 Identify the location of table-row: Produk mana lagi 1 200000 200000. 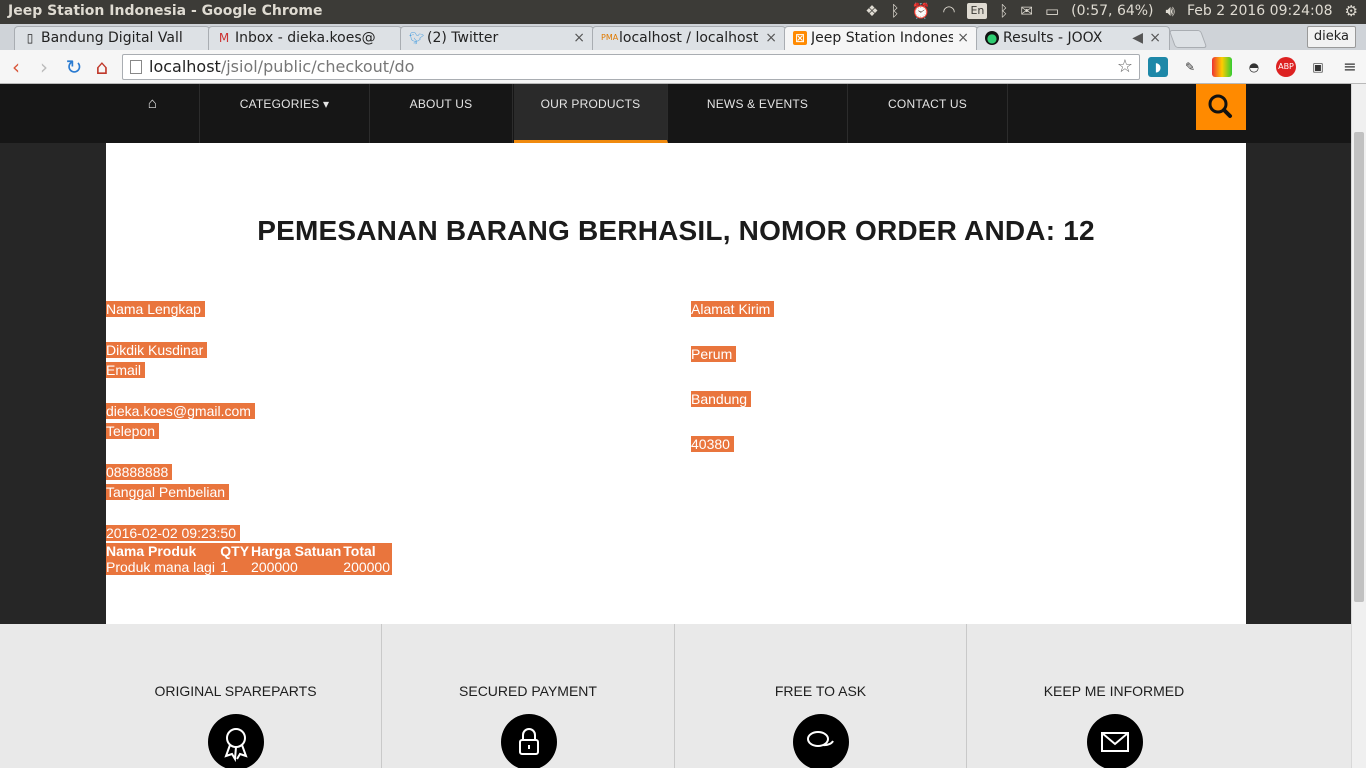
(249, 567).